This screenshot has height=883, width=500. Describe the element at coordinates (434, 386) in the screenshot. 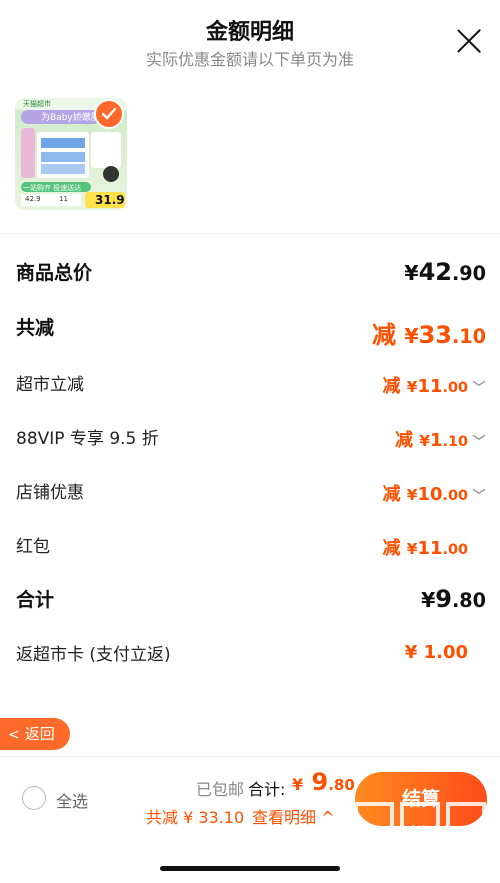

I see `discount-item-value: 减 ¥11.00 ﹀` at that location.